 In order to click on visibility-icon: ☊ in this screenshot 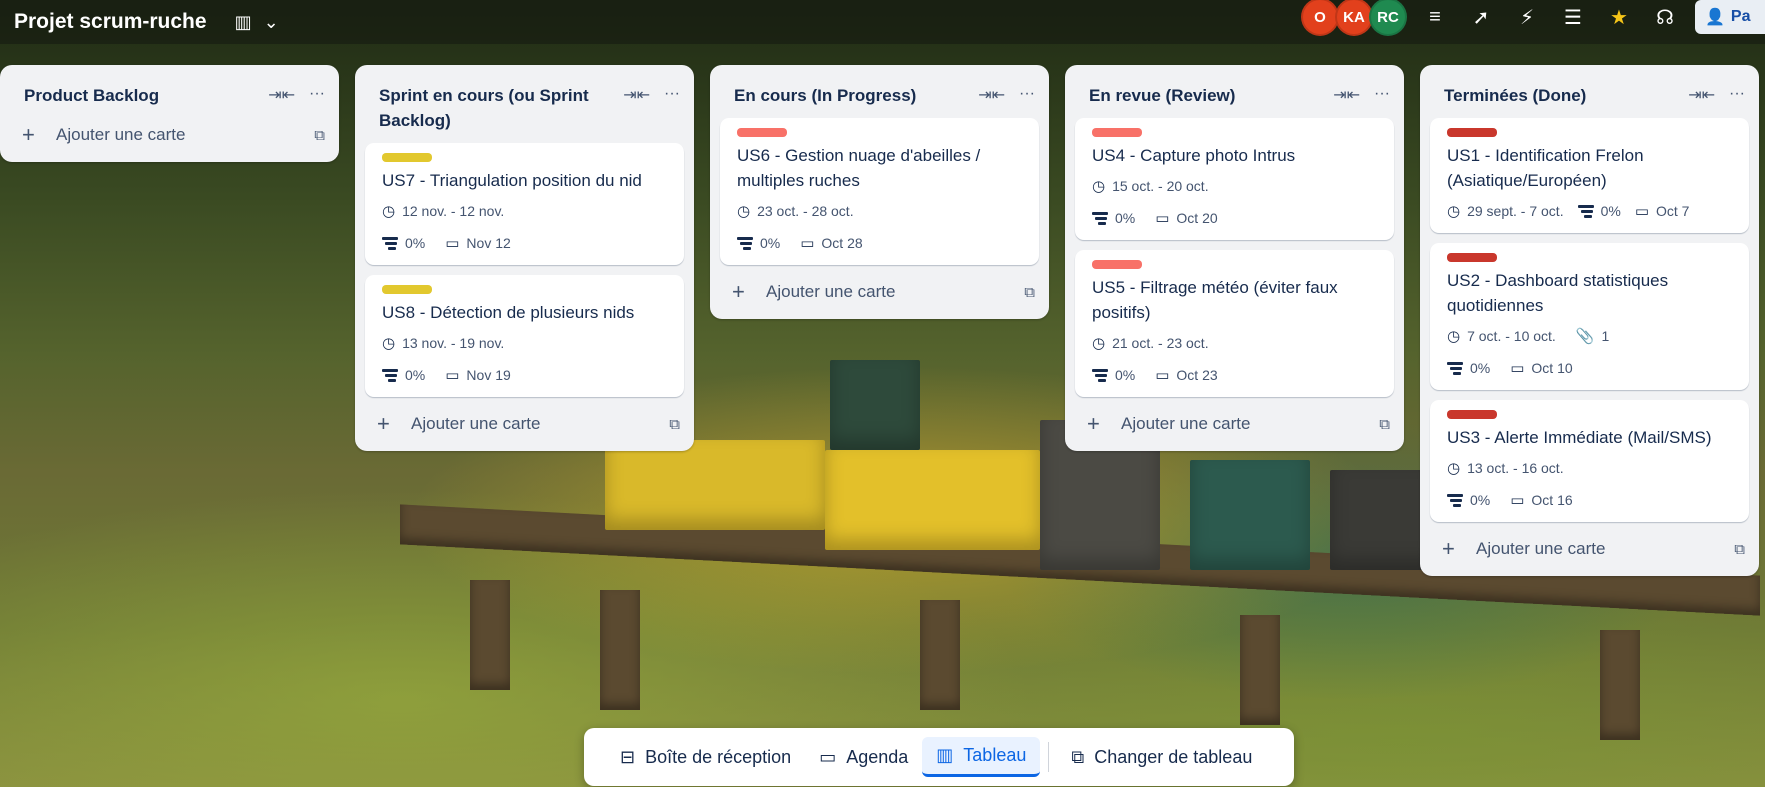, I will do `click(1665, 17)`.